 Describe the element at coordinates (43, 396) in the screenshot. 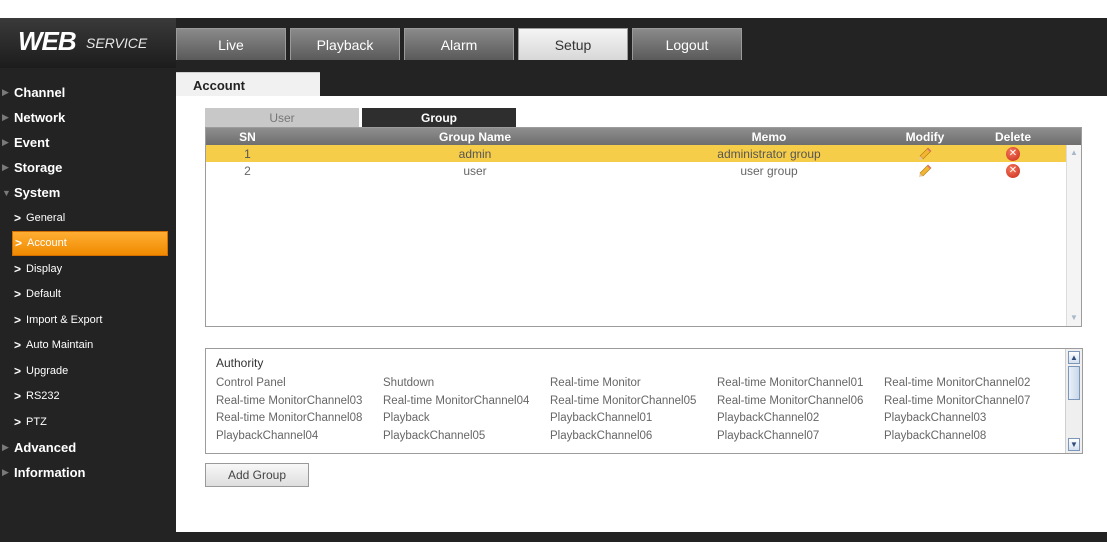

I see `sidebar-subitem-label: RS232` at that location.